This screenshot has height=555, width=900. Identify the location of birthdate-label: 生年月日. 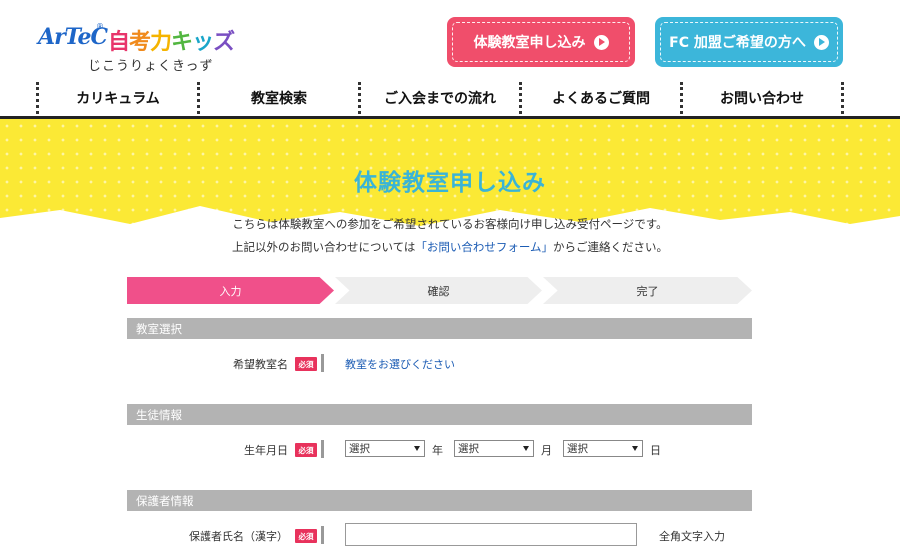
(266, 450).